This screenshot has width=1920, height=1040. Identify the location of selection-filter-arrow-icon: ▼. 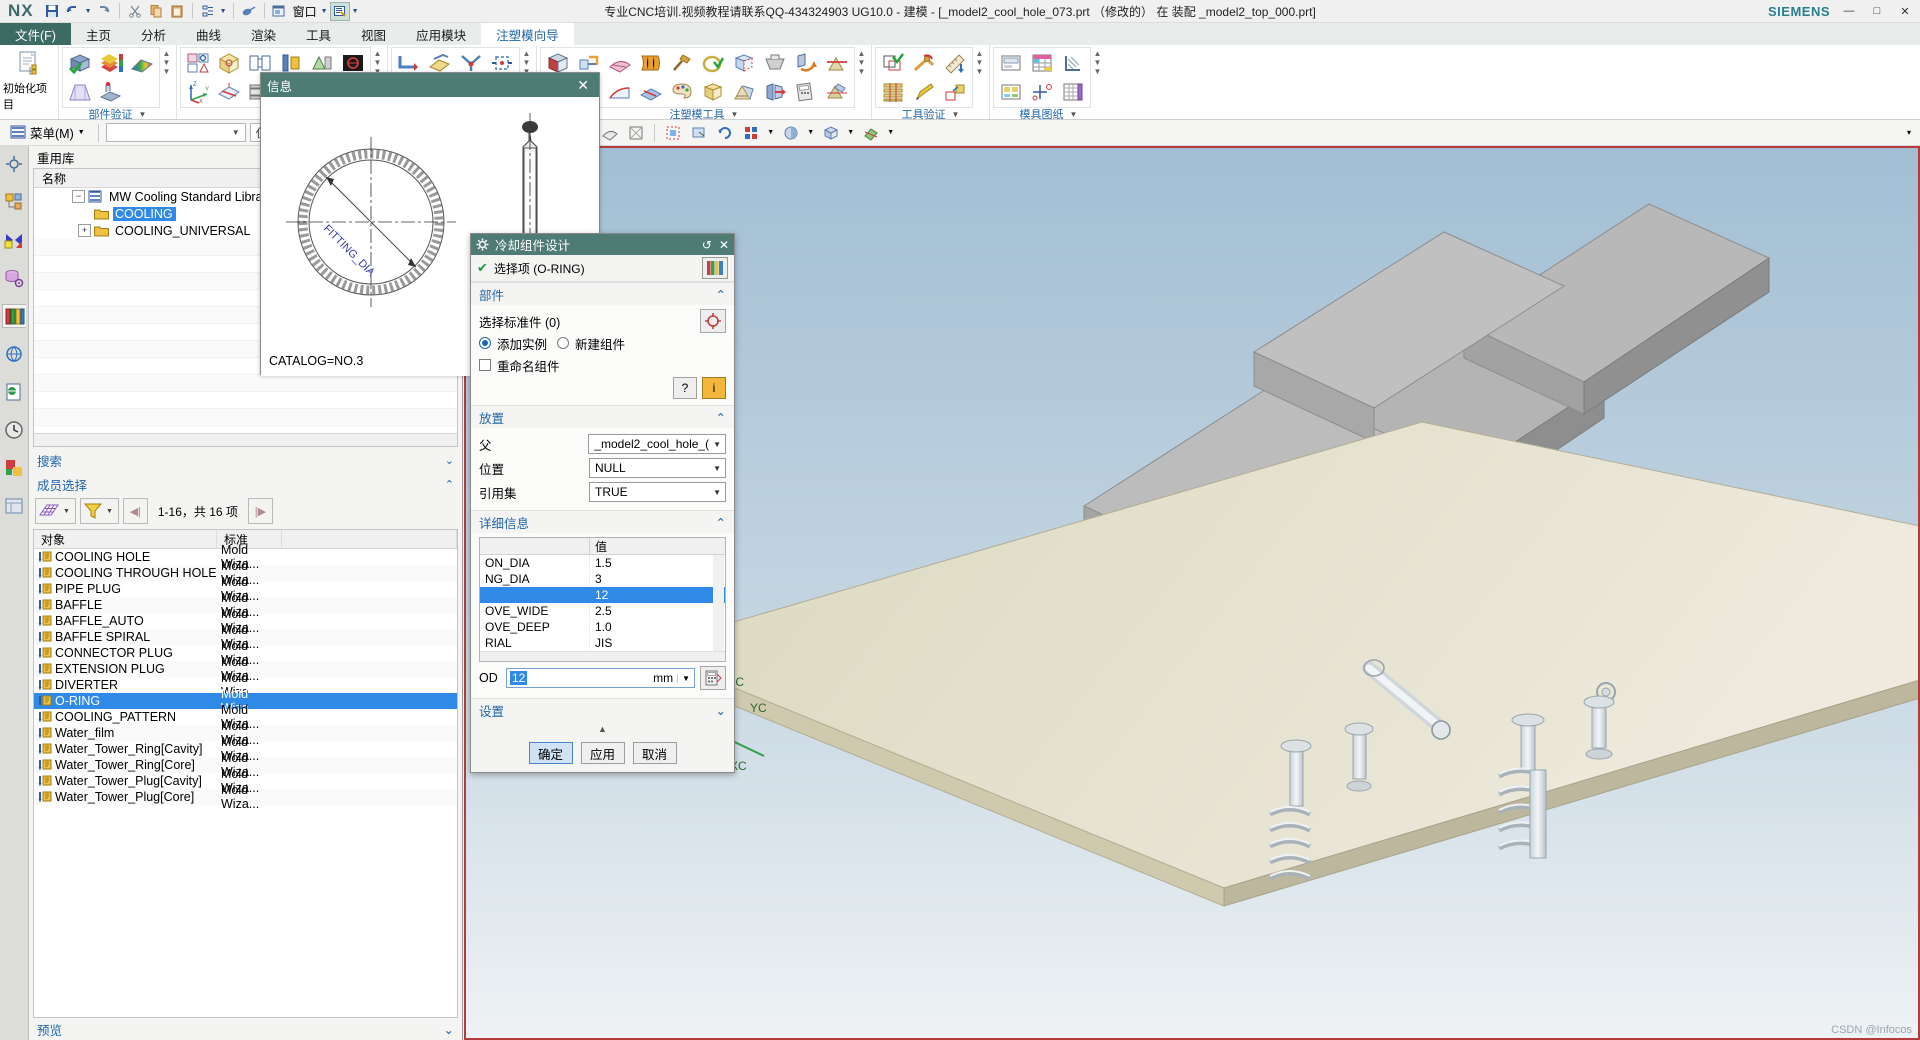
(236, 132).